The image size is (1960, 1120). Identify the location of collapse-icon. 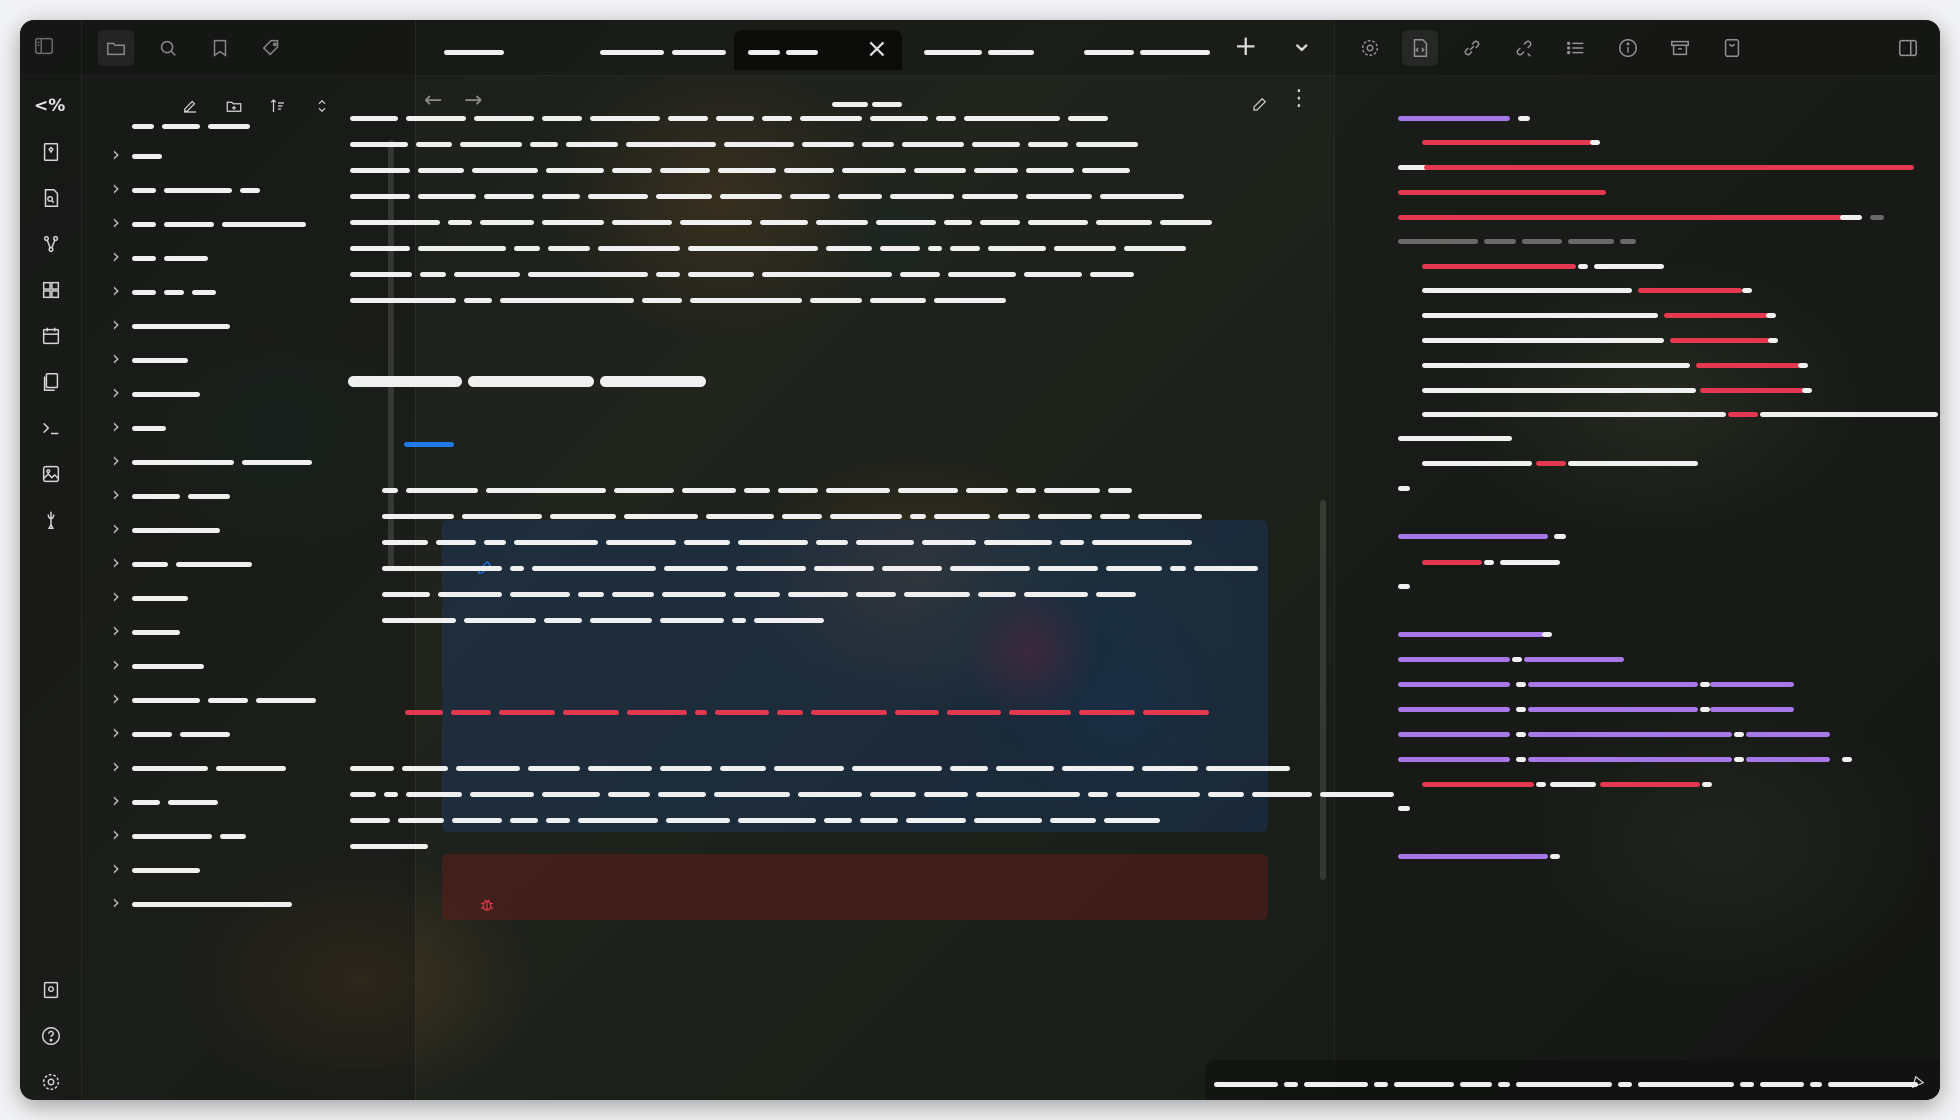
(322, 106).